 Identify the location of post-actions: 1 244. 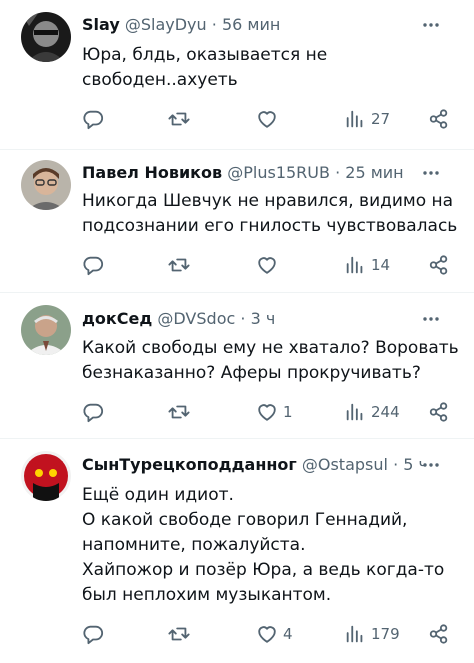
(271, 412).